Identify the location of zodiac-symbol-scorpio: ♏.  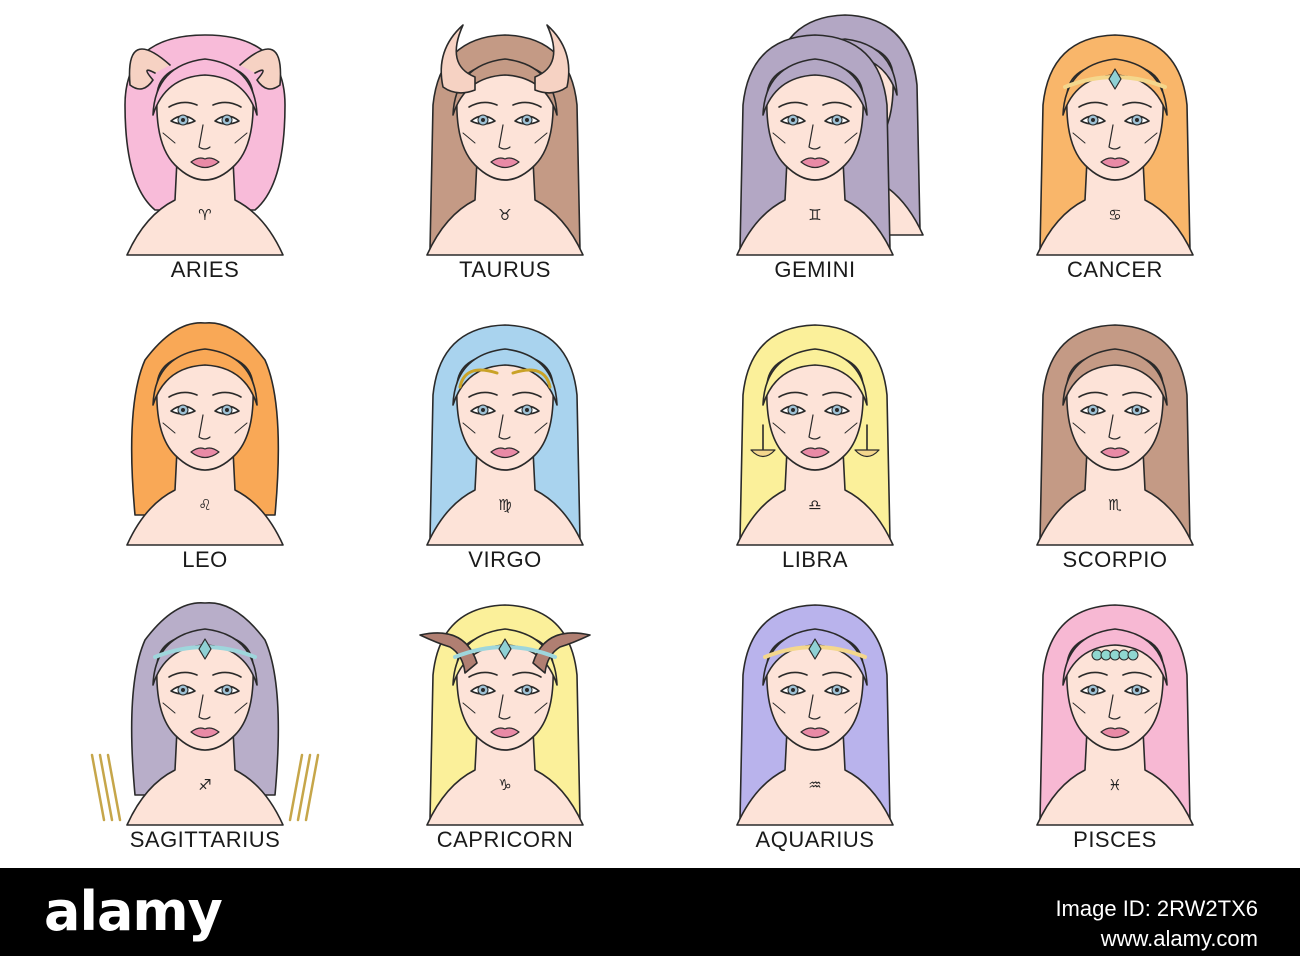
(1115, 505).